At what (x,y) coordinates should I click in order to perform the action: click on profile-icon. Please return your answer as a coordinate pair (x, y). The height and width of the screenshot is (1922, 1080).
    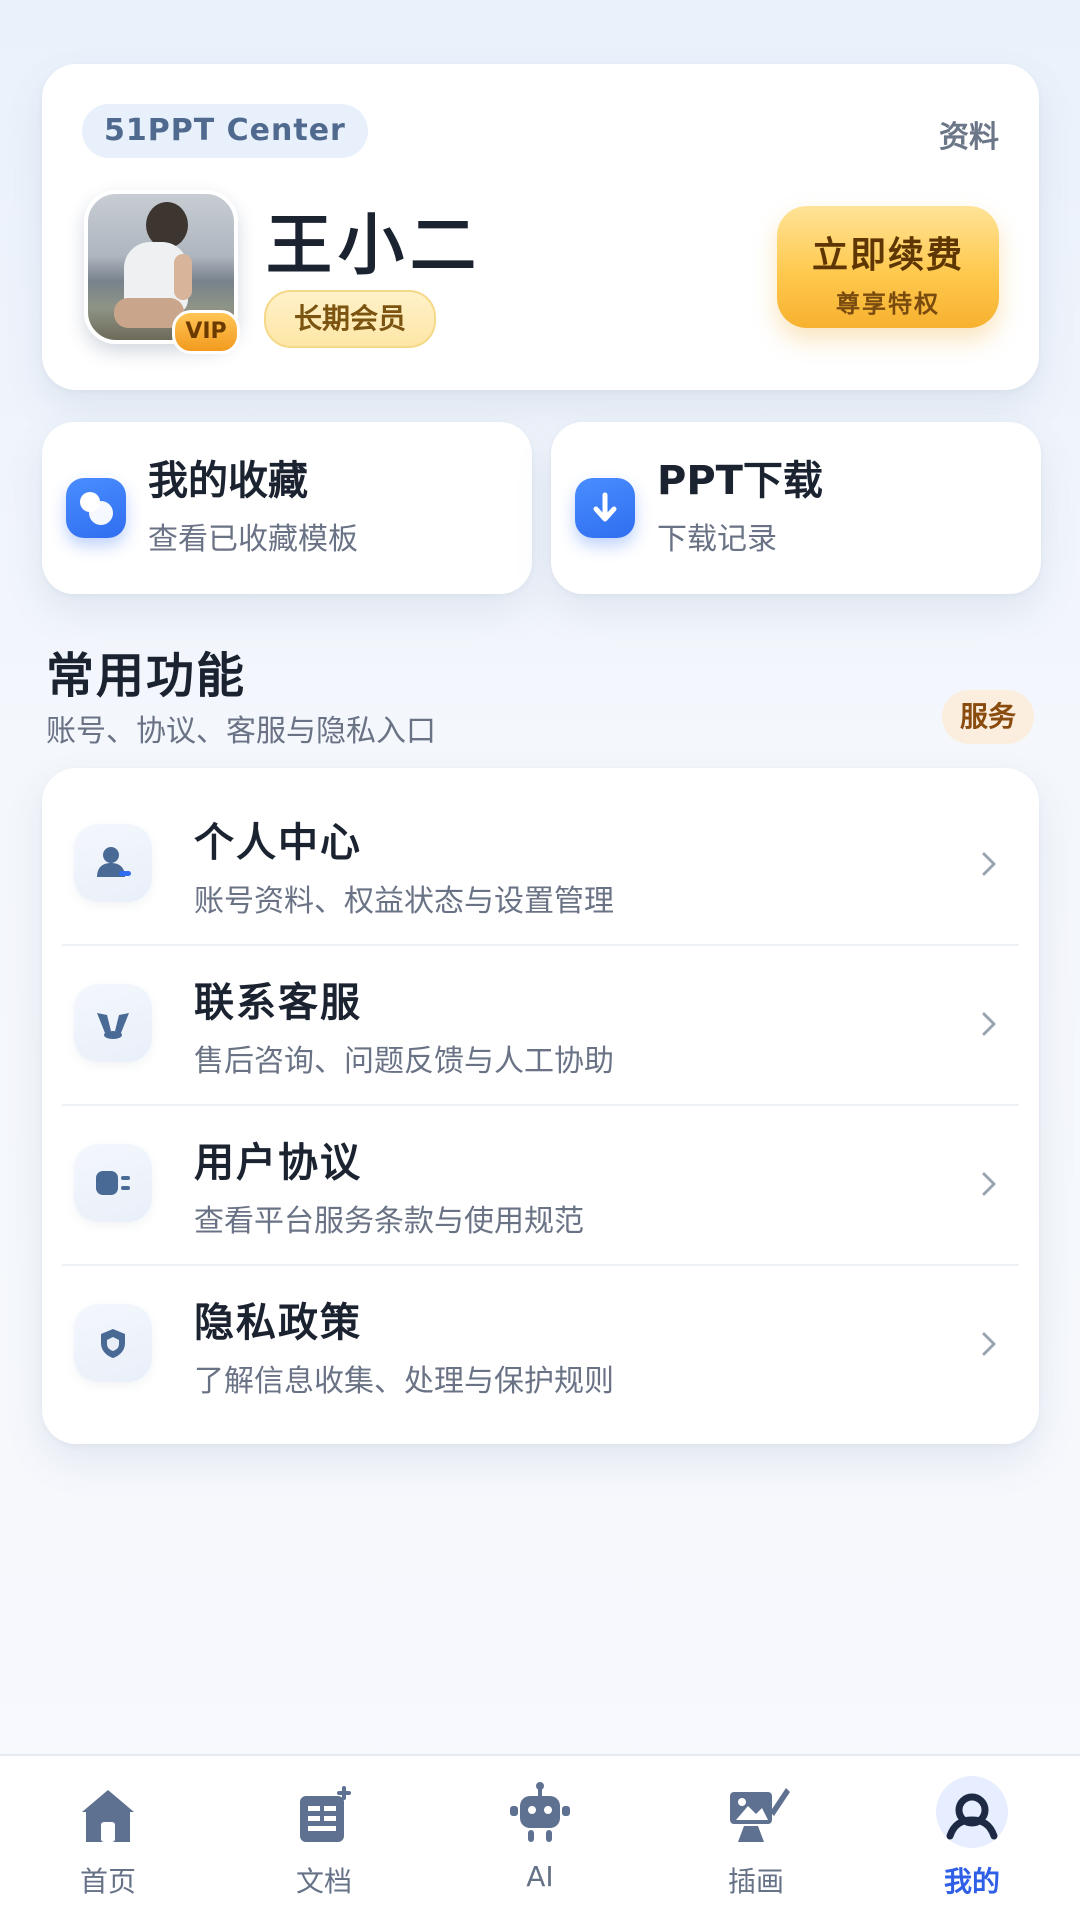
    Looking at the image, I should click on (972, 1816).